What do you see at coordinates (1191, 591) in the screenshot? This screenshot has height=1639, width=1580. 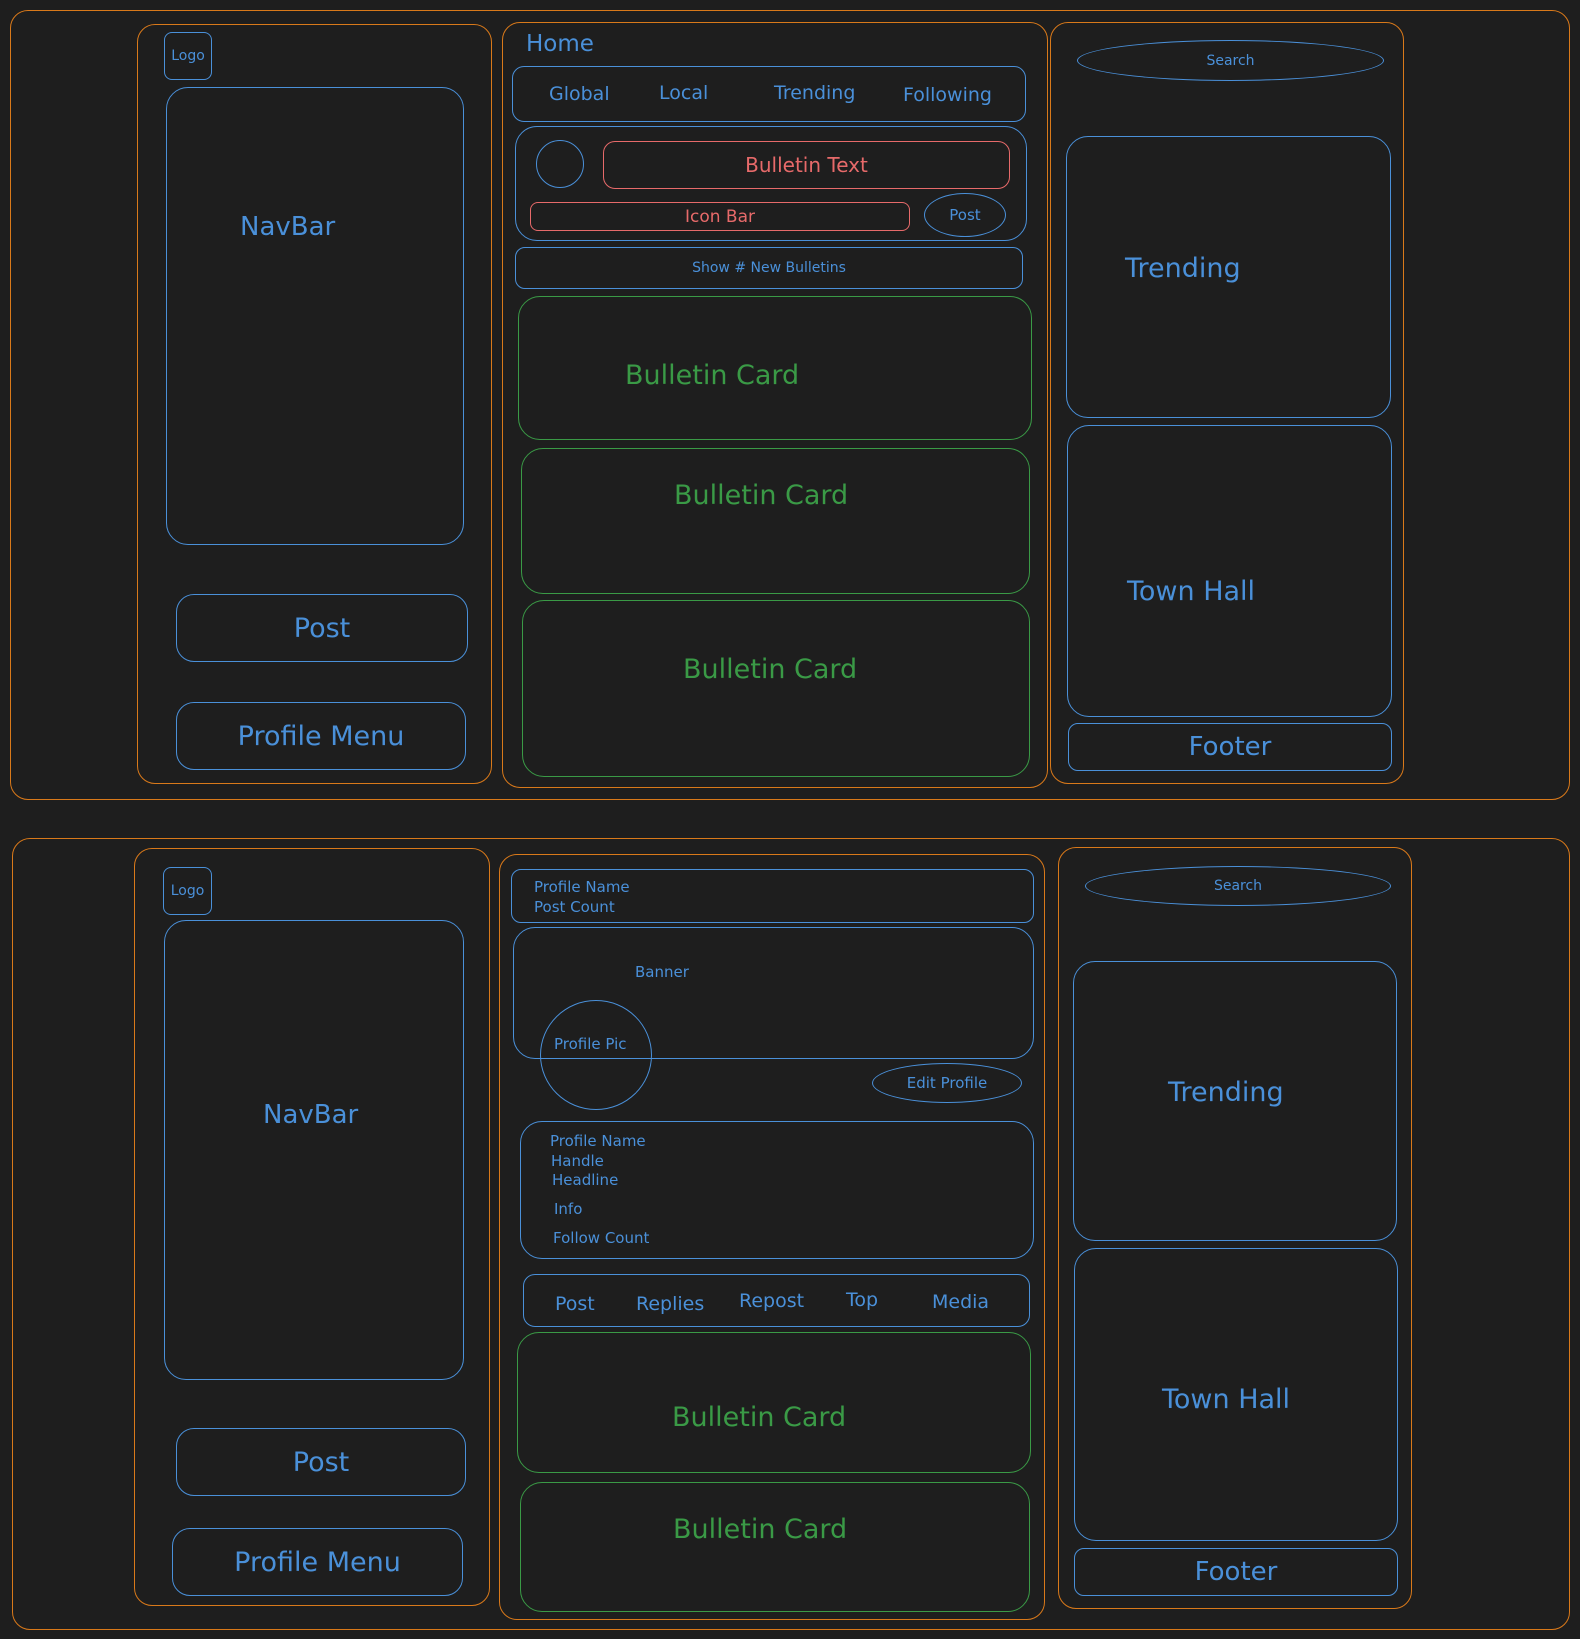 I see `home-town-hall-label: Town Hall` at bounding box center [1191, 591].